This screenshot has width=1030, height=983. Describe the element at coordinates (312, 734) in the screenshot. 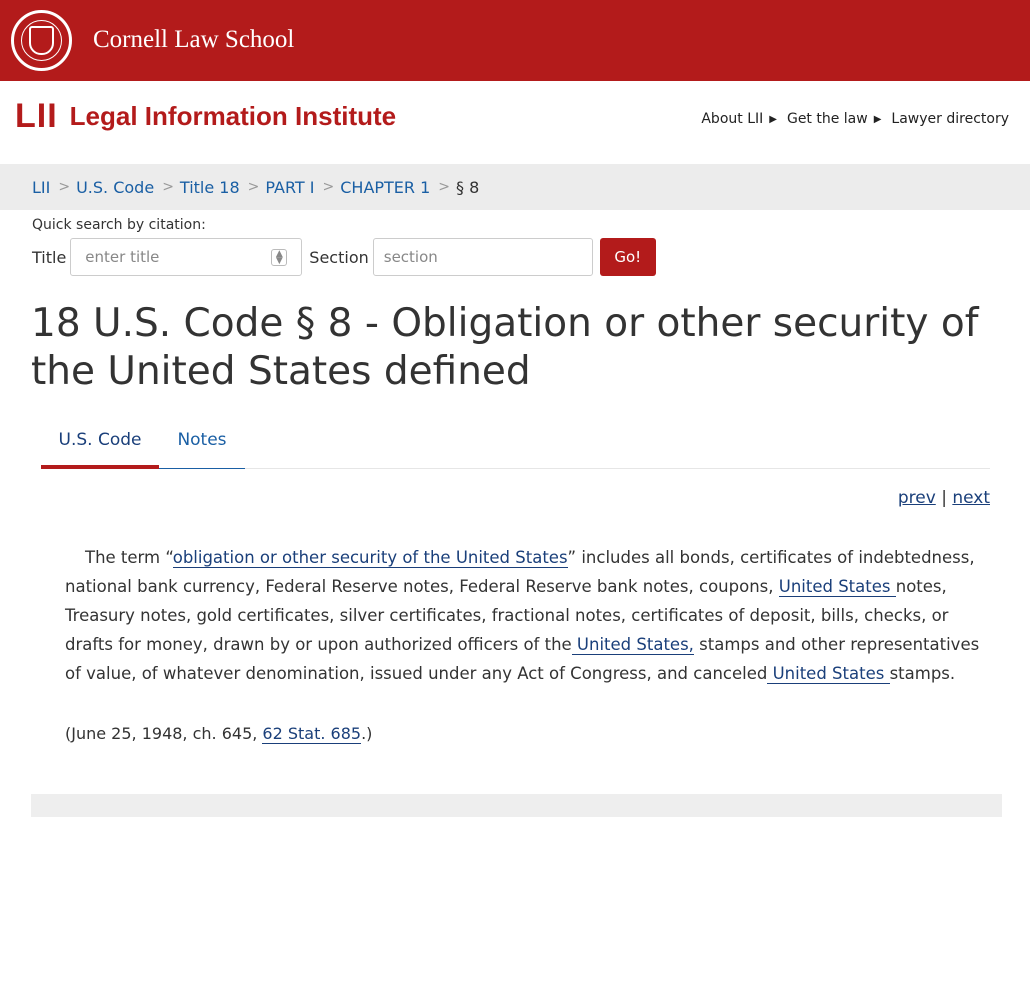

I see `statute-citation-link: 62 Stat. 685` at that location.